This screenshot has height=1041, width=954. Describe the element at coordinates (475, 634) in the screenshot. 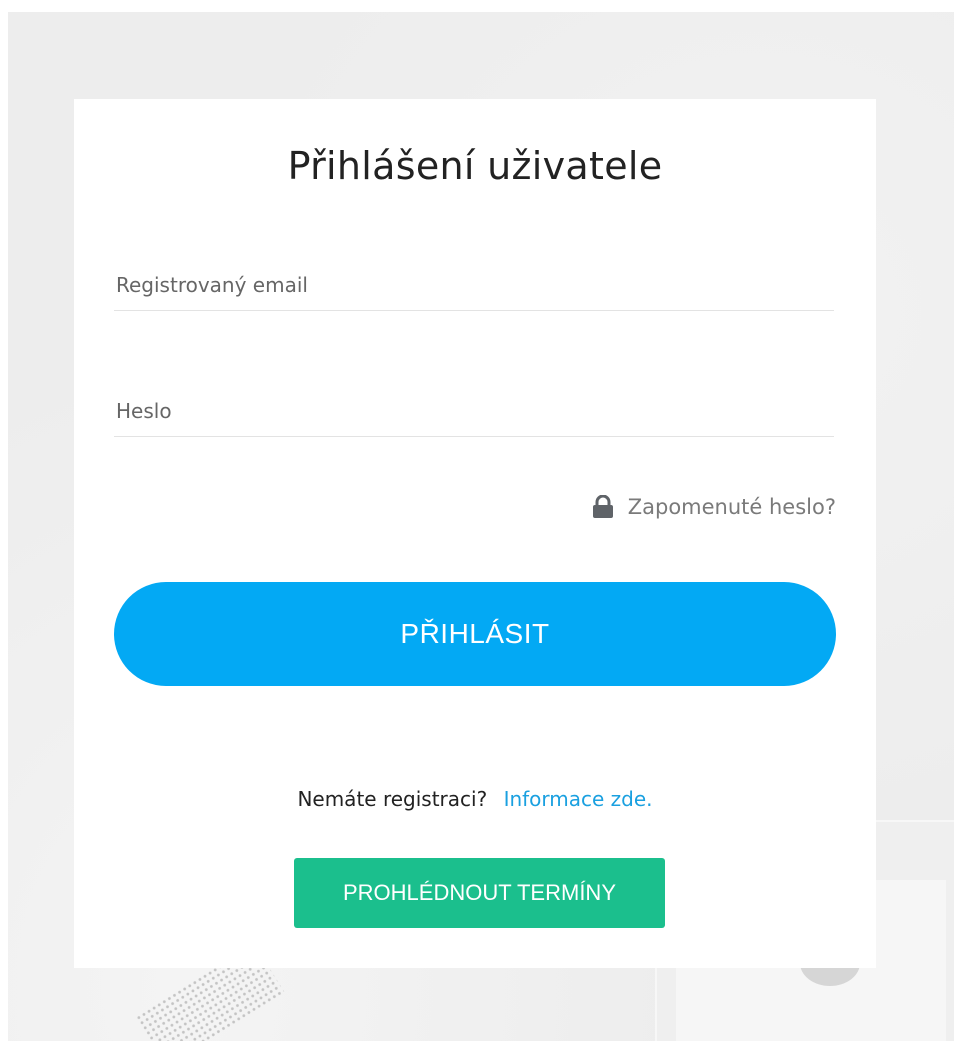

I see `login-button: PŘIHLÁSIT` at that location.